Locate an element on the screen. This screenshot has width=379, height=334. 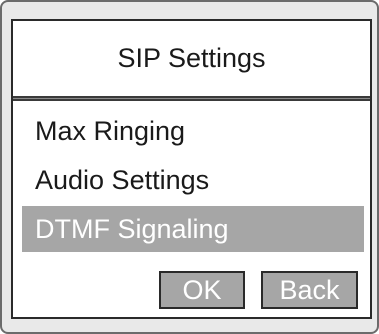
title-divider is located at coordinates (191, 98).